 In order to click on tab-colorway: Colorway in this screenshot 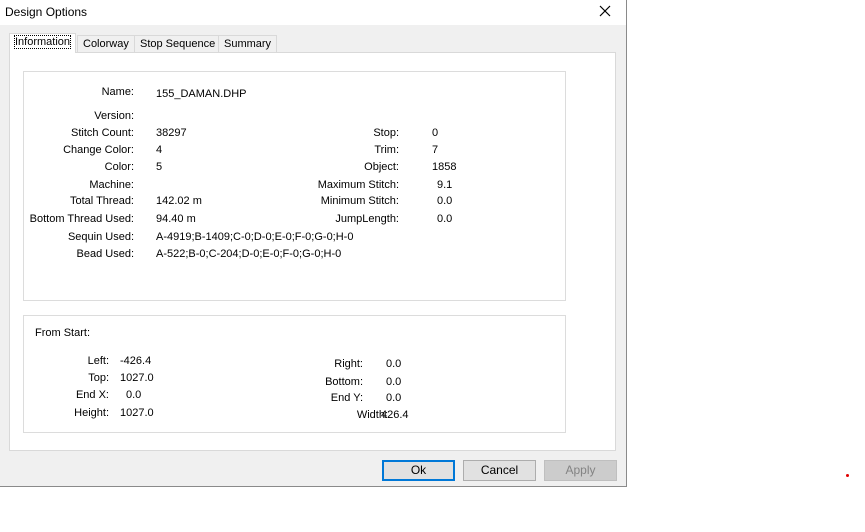, I will do `click(106, 44)`.